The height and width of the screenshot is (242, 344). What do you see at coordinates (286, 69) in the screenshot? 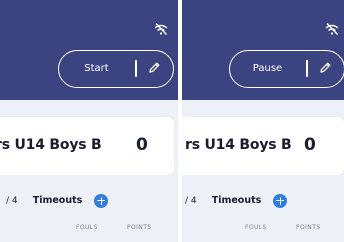
I see `pause-button: Pause` at bounding box center [286, 69].